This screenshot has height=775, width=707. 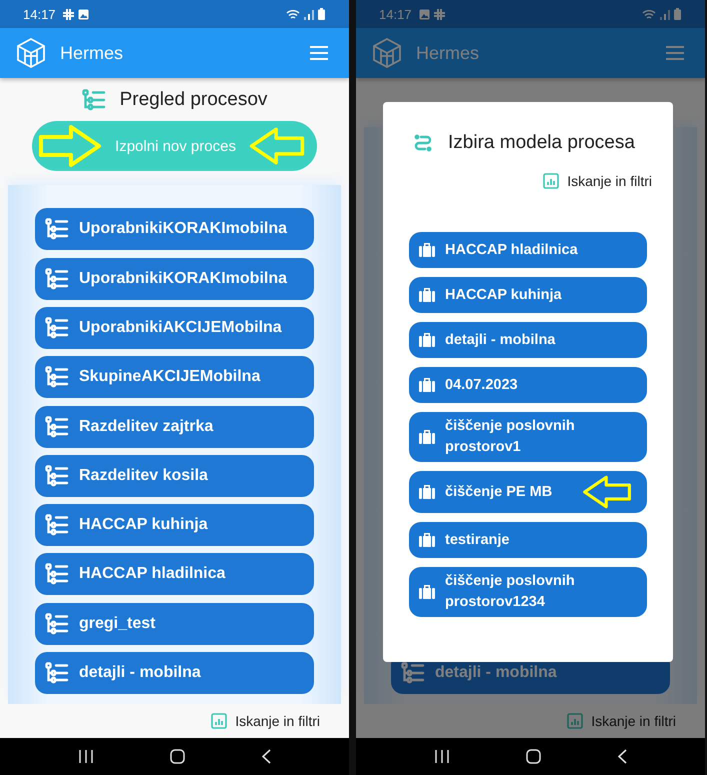 What do you see at coordinates (174, 574) in the screenshot?
I see `process-item: HACCAP hladilnica` at bounding box center [174, 574].